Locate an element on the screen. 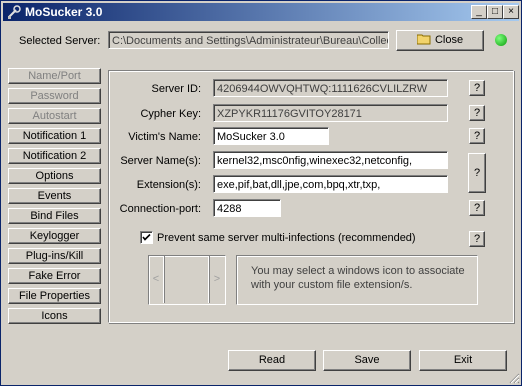 This screenshot has height=386, width=522. maximize-button: □ is located at coordinates (495, 12).